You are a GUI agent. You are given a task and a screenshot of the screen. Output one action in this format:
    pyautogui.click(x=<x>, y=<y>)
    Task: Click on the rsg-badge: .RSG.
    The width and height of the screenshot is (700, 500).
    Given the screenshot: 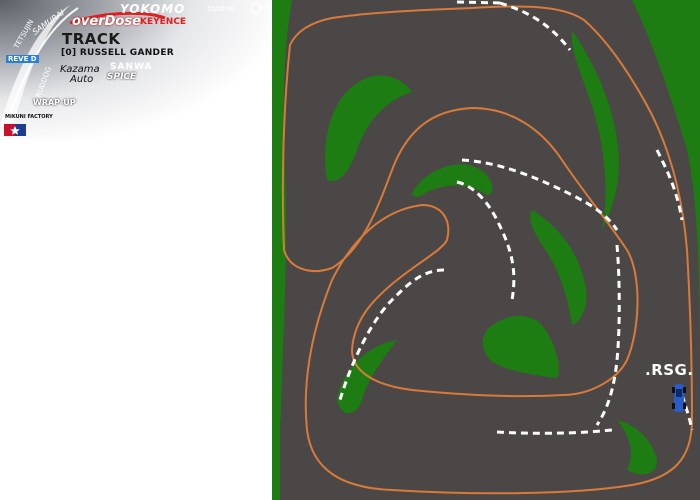 What is the action you would take?
    pyautogui.click(x=669, y=370)
    